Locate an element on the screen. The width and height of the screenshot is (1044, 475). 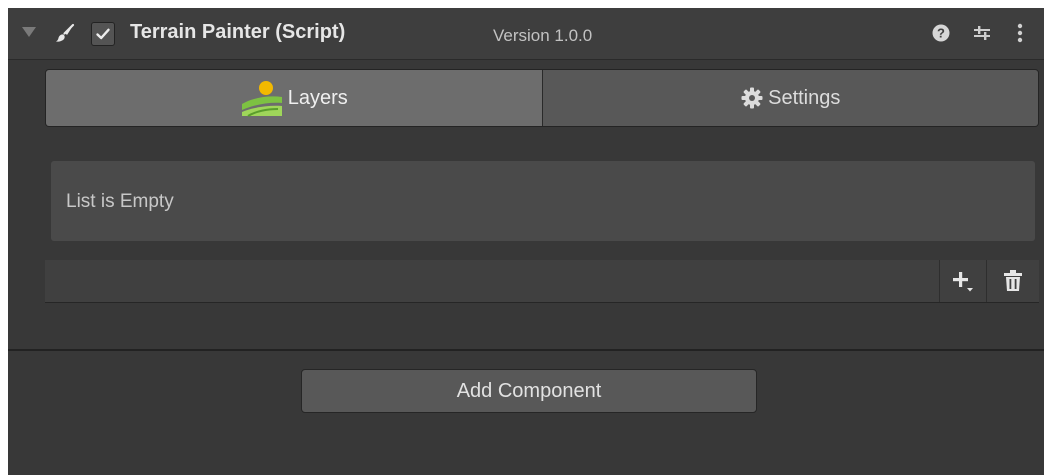
presets-icon is located at coordinates (982, 33).